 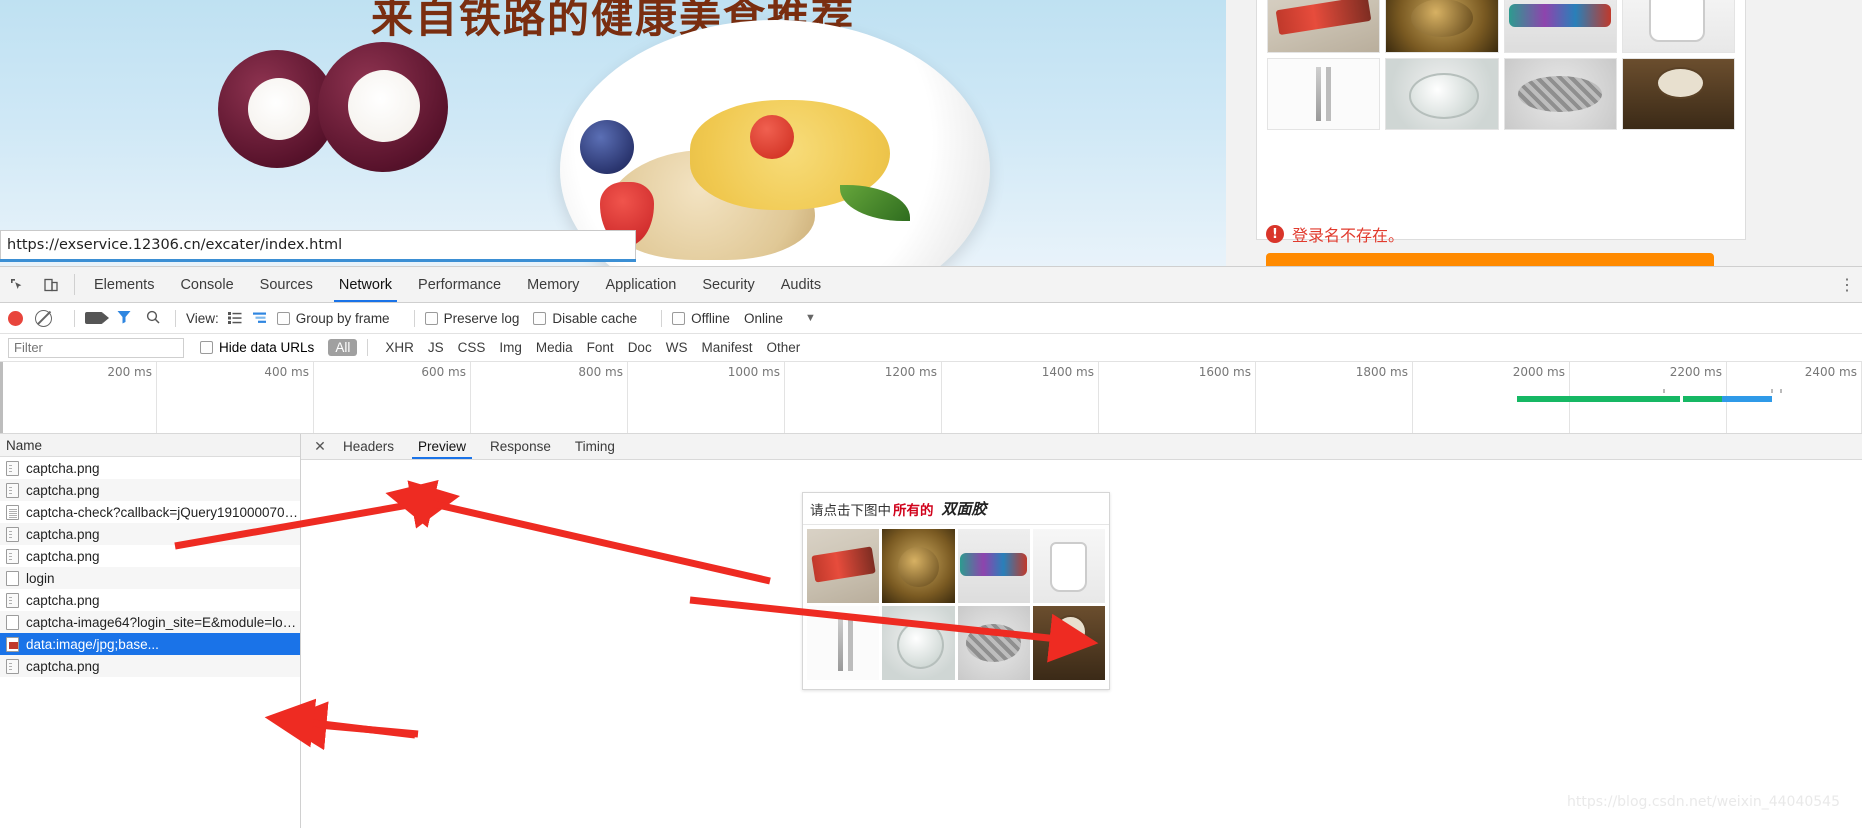 I want to click on filter-type-manifest: Manifest, so click(x=726, y=347).